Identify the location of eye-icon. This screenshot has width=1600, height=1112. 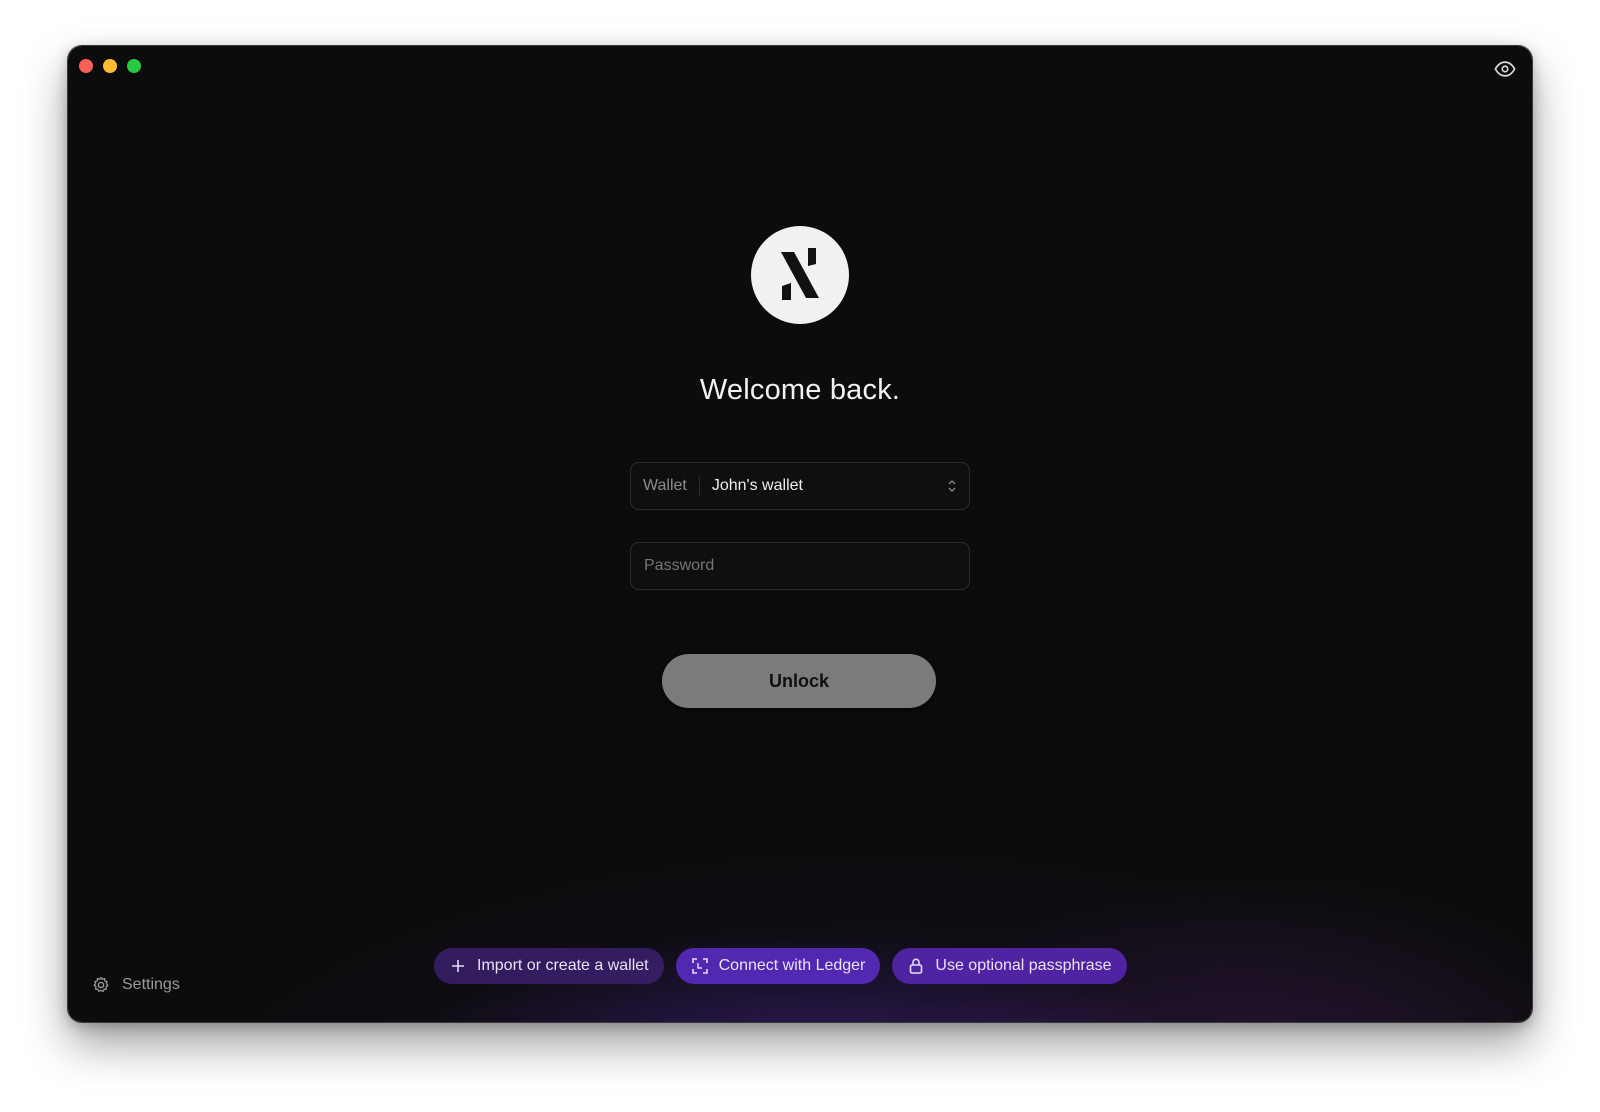
(1505, 69).